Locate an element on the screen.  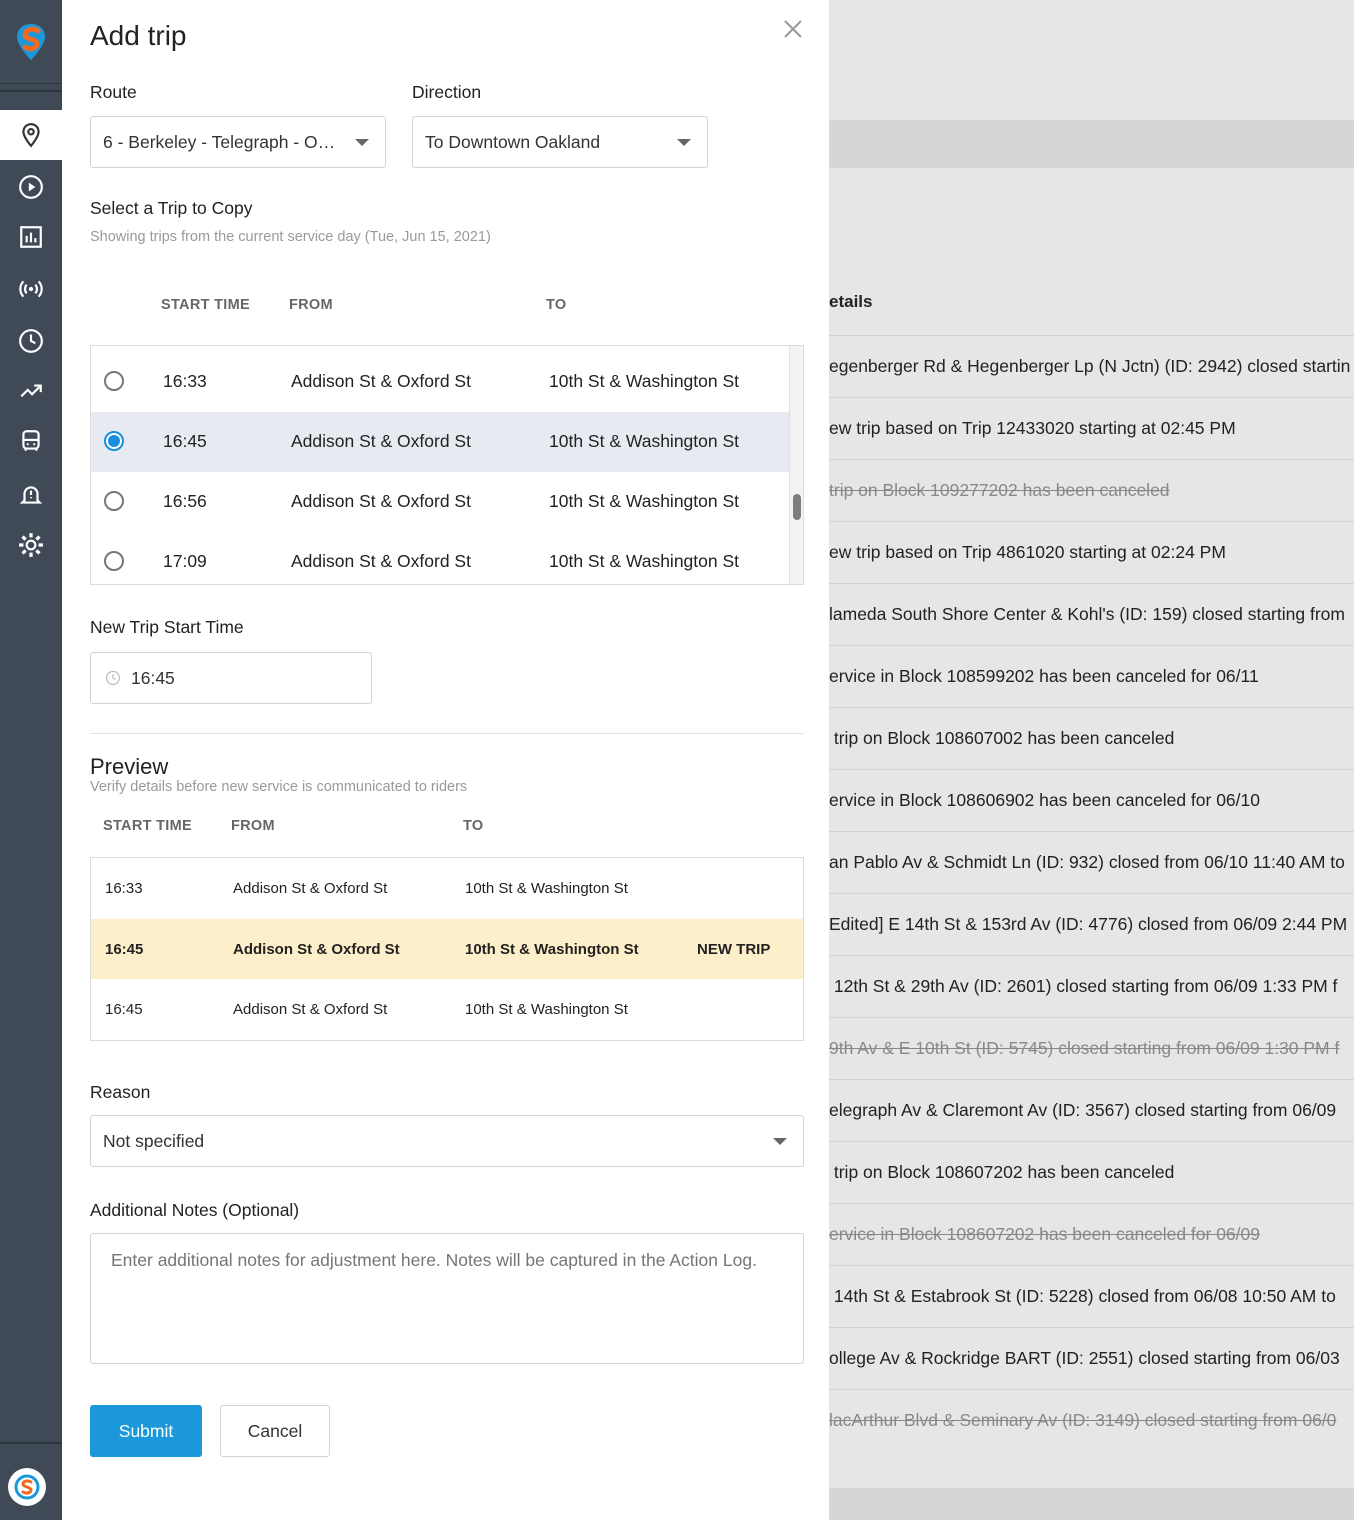
sidebar-item-history is located at coordinates (31, 341).